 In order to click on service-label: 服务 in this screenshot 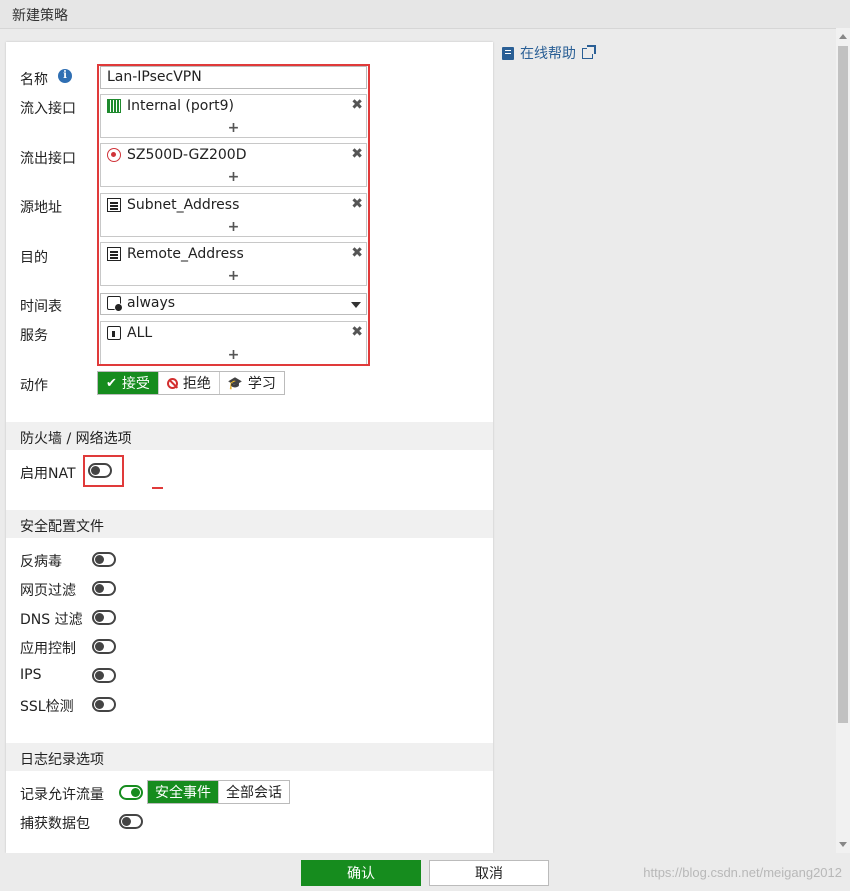, I will do `click(34, 336)`.